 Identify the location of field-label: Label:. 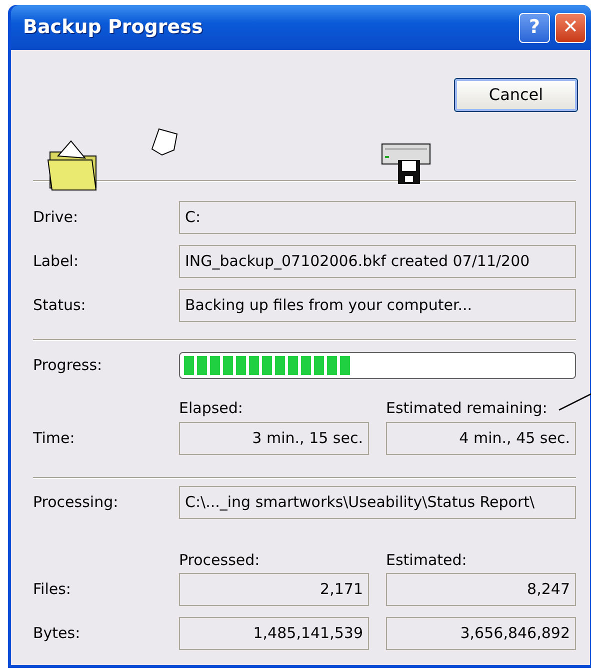
(56, 261).